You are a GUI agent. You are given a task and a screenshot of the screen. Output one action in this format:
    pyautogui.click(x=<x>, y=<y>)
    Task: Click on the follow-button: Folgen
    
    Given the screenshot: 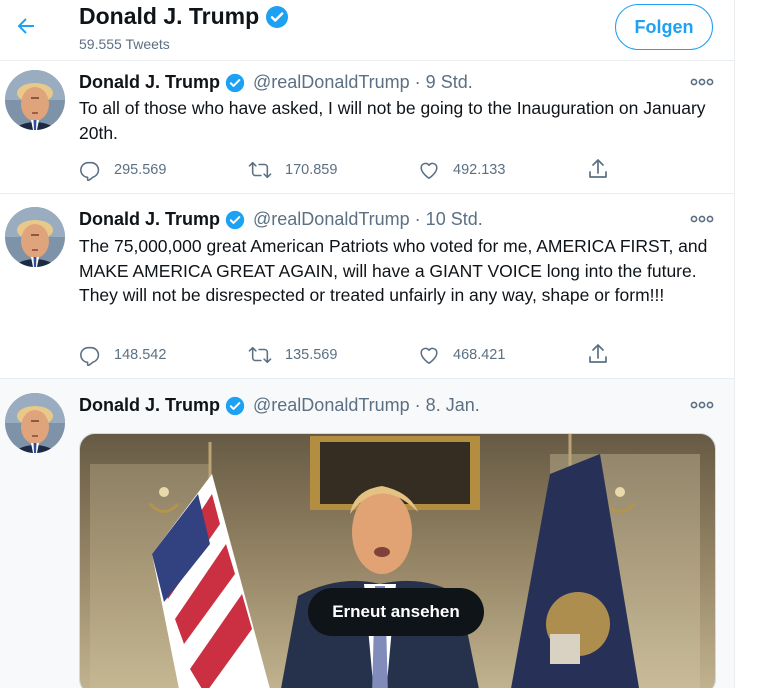 What is the action you would take?
    pyautogui.click(x=664, y=27)
    